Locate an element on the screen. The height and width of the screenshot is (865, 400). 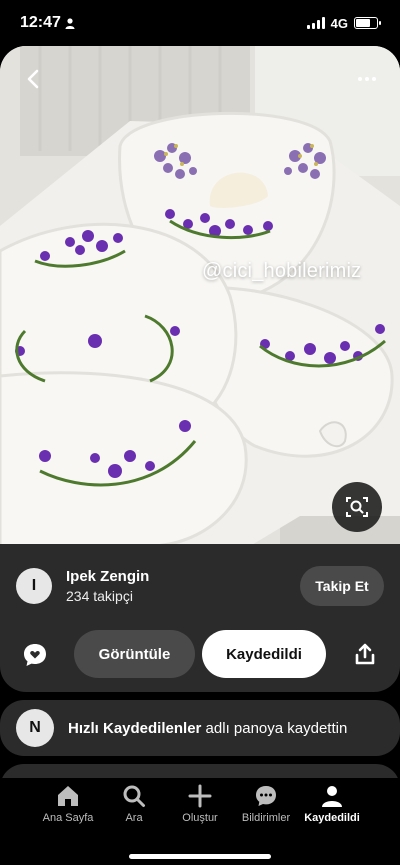
comment-button is located at coordinates (35, 657).